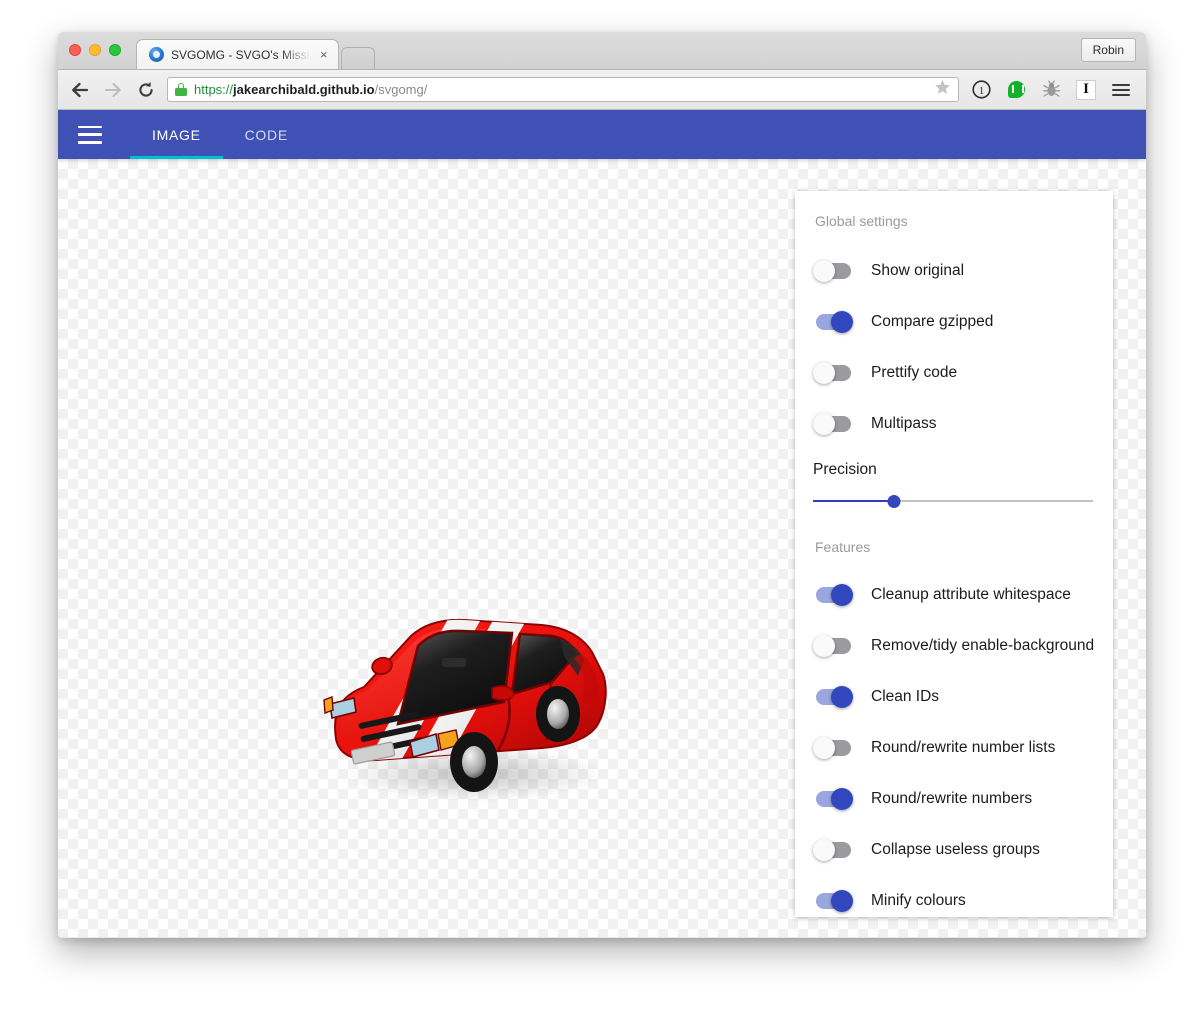  What do you see at coordinates (833, 270) in the screenshot?
I see `toggle-show-original` at bounding box center [833, 270].